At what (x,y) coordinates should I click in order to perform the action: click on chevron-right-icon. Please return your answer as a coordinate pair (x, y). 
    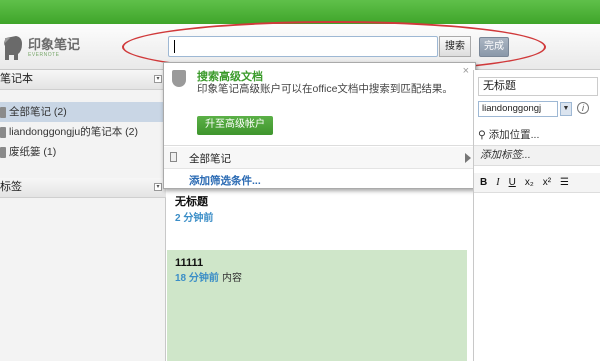
    Looking at the image, I should click on (468, 158).